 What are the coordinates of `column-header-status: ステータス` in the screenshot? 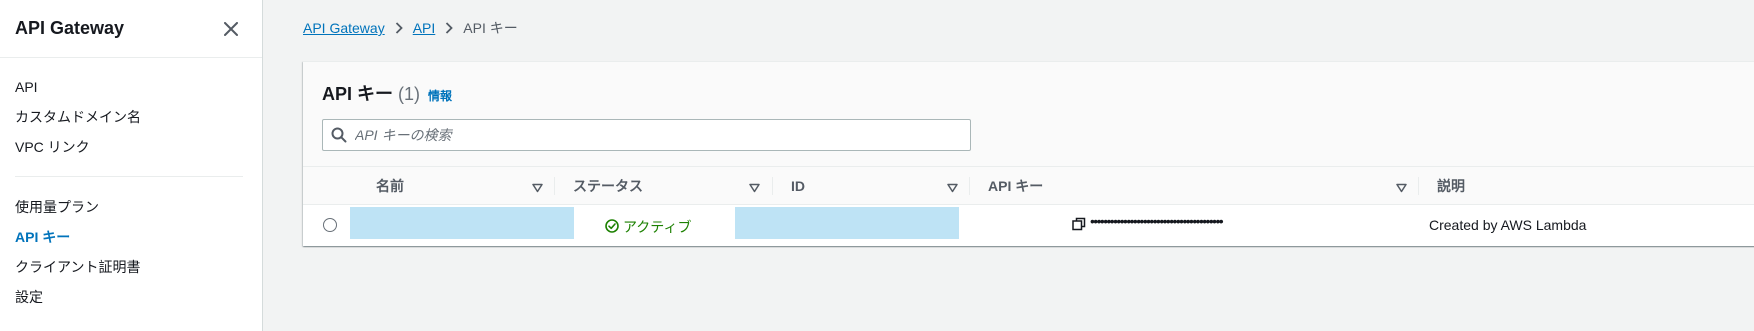 It's located at (608, 186).